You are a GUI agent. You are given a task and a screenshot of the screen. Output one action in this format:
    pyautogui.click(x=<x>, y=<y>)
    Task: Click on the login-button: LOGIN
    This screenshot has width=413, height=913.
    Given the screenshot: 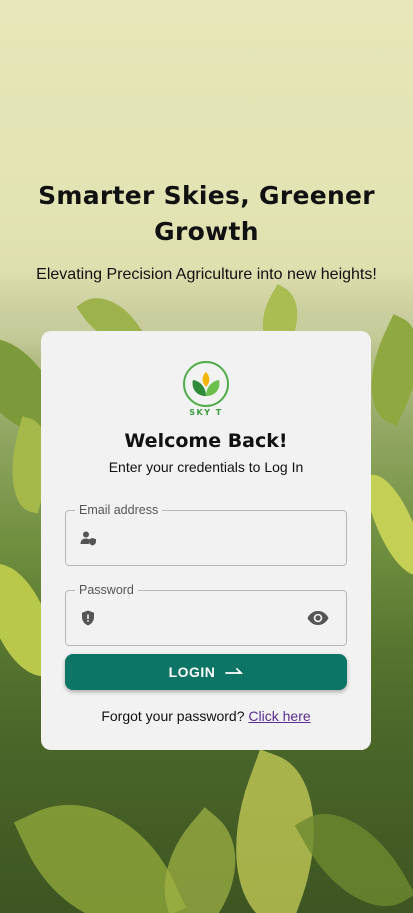 What is the action you would take?
    pyautogui.click(x=206, y=672)
    